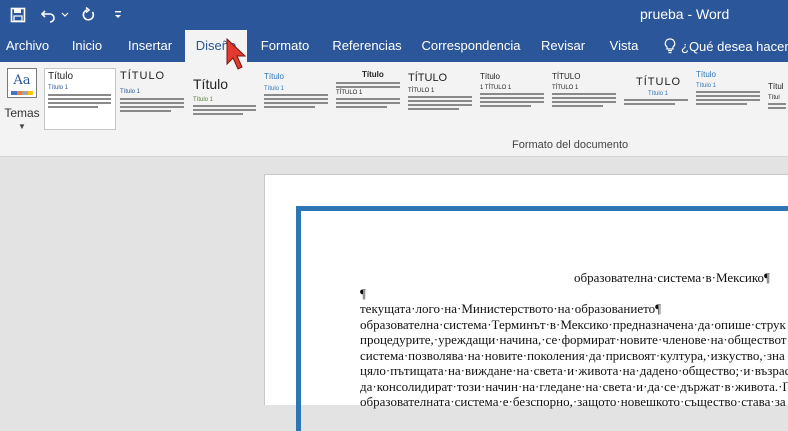 This screenshot has width=788, height=431. Describe the element at coordinates (685, 14) in the screenshot. I see `window-title: prueba - Word` at that location.